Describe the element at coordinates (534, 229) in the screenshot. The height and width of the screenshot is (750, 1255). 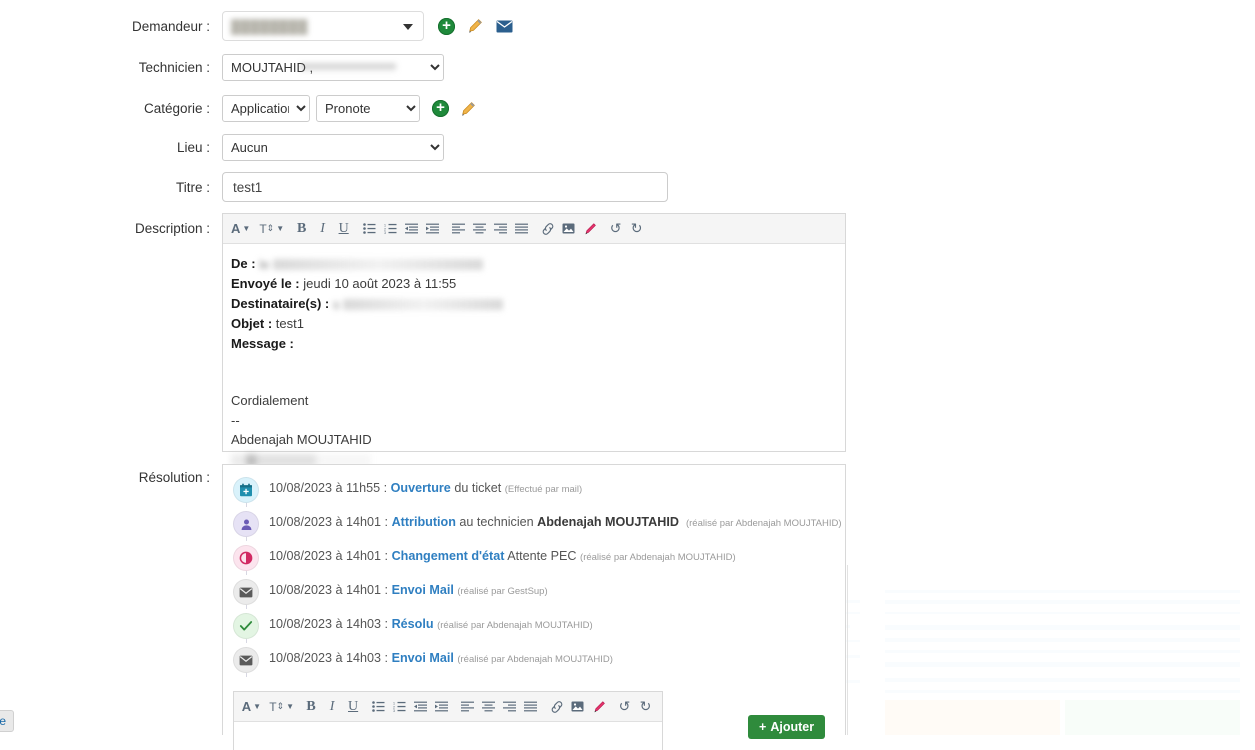
I see `description-editor-toolbar: A ▼ T ⇕ ▼ B I U 123 ↺ ↻` at that location.